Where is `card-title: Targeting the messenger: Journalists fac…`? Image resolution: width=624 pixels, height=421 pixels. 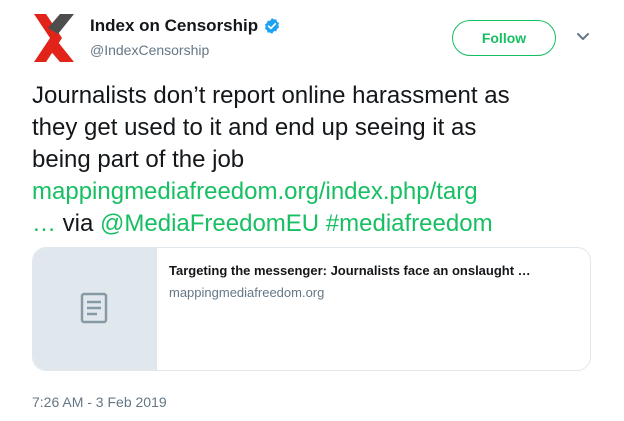
card-title: Targeting the messenger: Journalists fac… is located at coordinates (374, 271).